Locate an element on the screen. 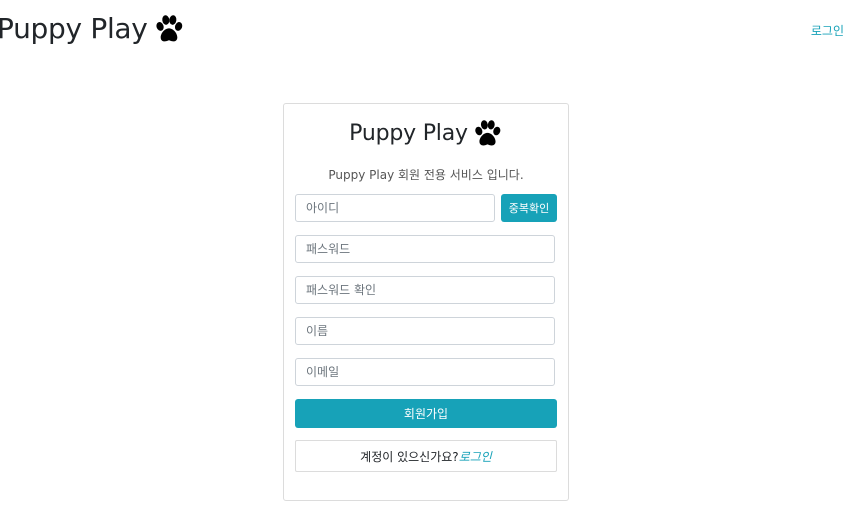 The image size is (855, 521). account-prompt-text: 계정이 있으신가요? is located at coordinates (409, 456).